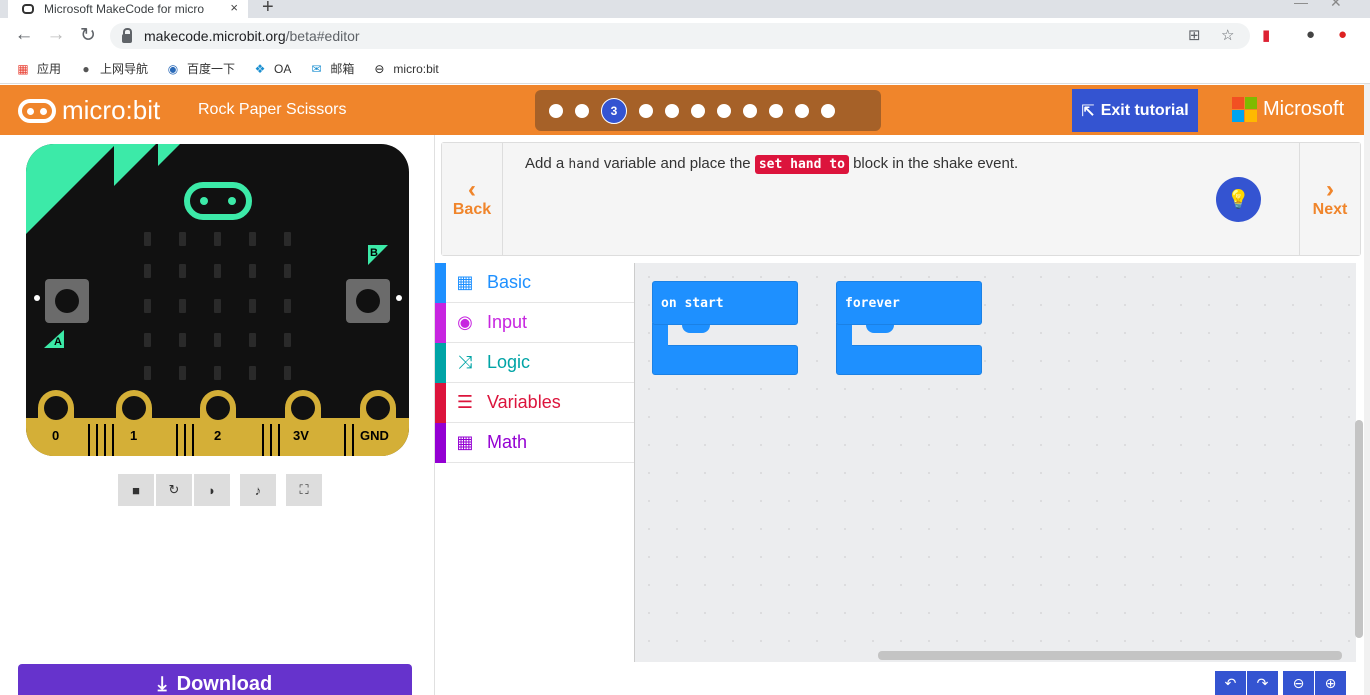  What do you see at coordinates (215, 679) in the screenshot?
I see `download-button: ⤓ Download` at bounding box center [215, 679].